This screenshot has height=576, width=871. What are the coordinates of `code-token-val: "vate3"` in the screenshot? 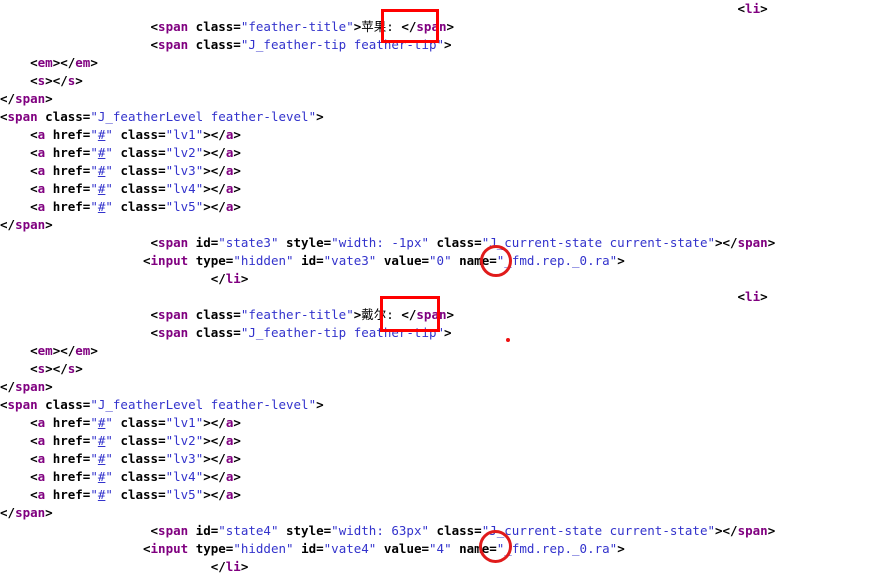 It's located at (350, 260).